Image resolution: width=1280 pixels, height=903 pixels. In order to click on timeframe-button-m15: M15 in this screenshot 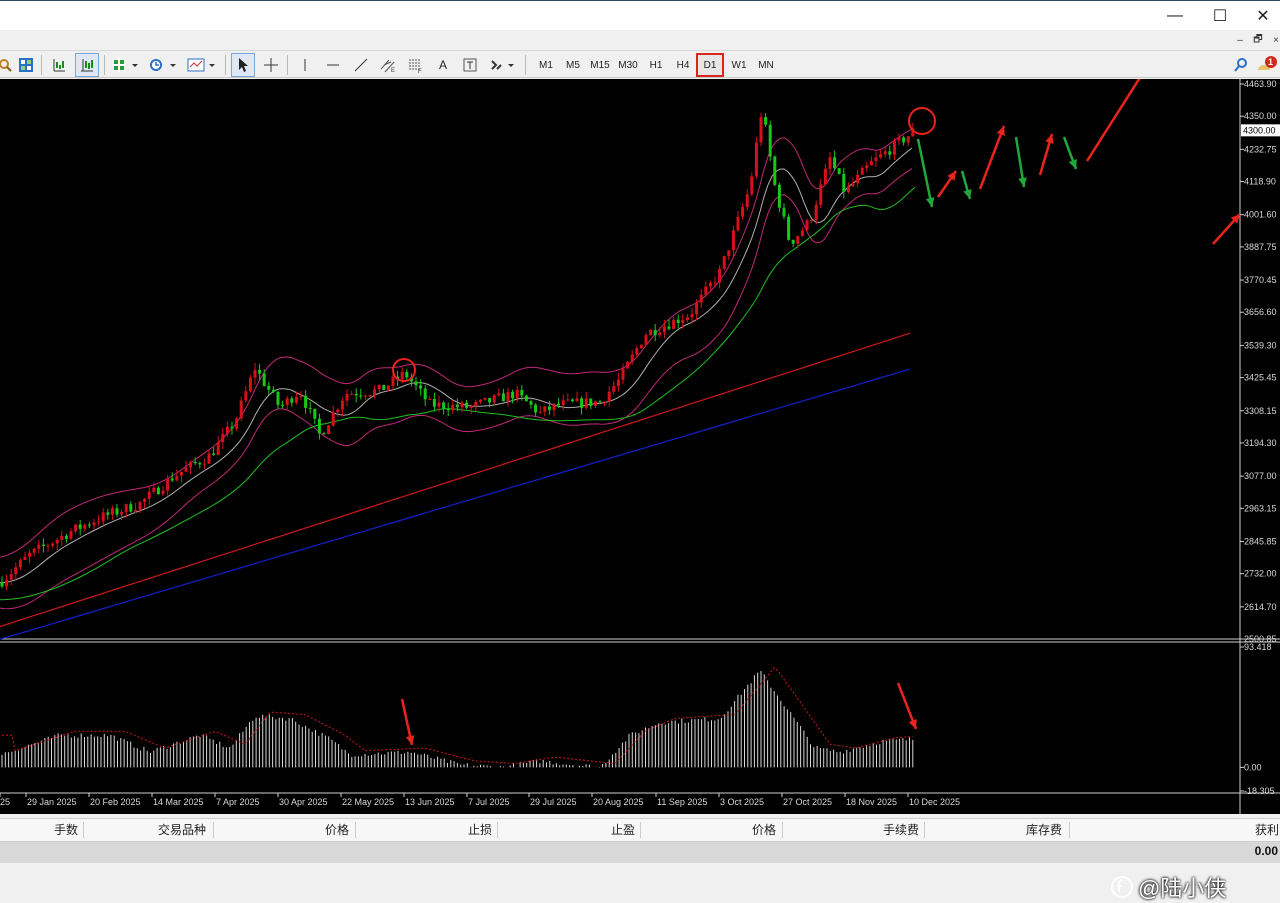, I will do `click(600, 65)`.